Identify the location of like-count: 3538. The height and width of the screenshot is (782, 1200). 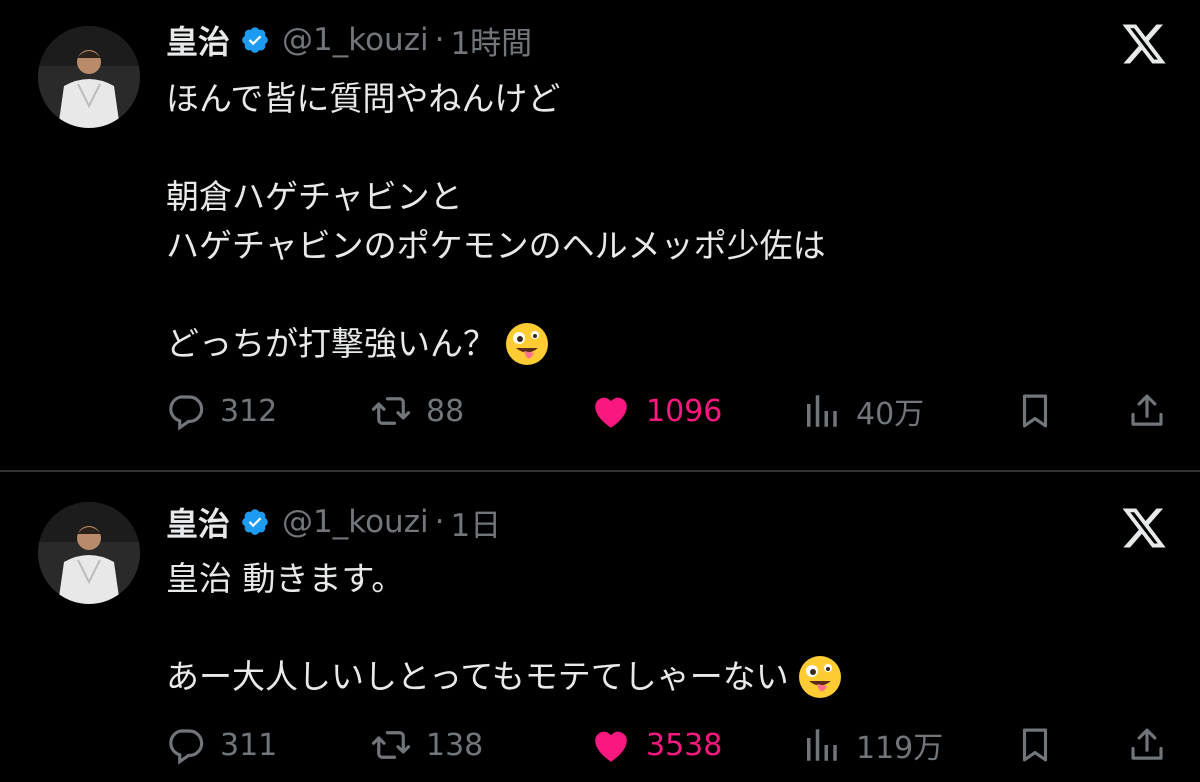
(684, 745).